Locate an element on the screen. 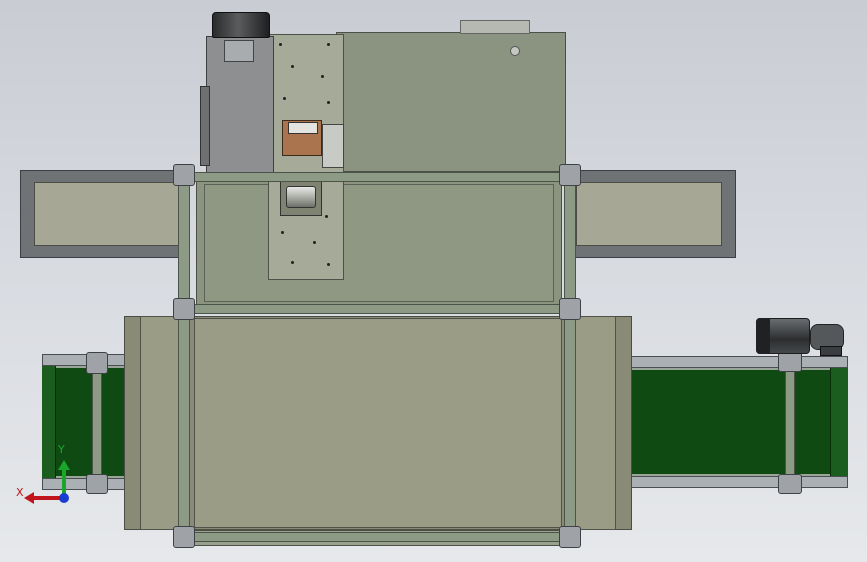 The width and height of the screenshot is (867, 562). frame-joint-top-right is located at coordinates (570, 175).